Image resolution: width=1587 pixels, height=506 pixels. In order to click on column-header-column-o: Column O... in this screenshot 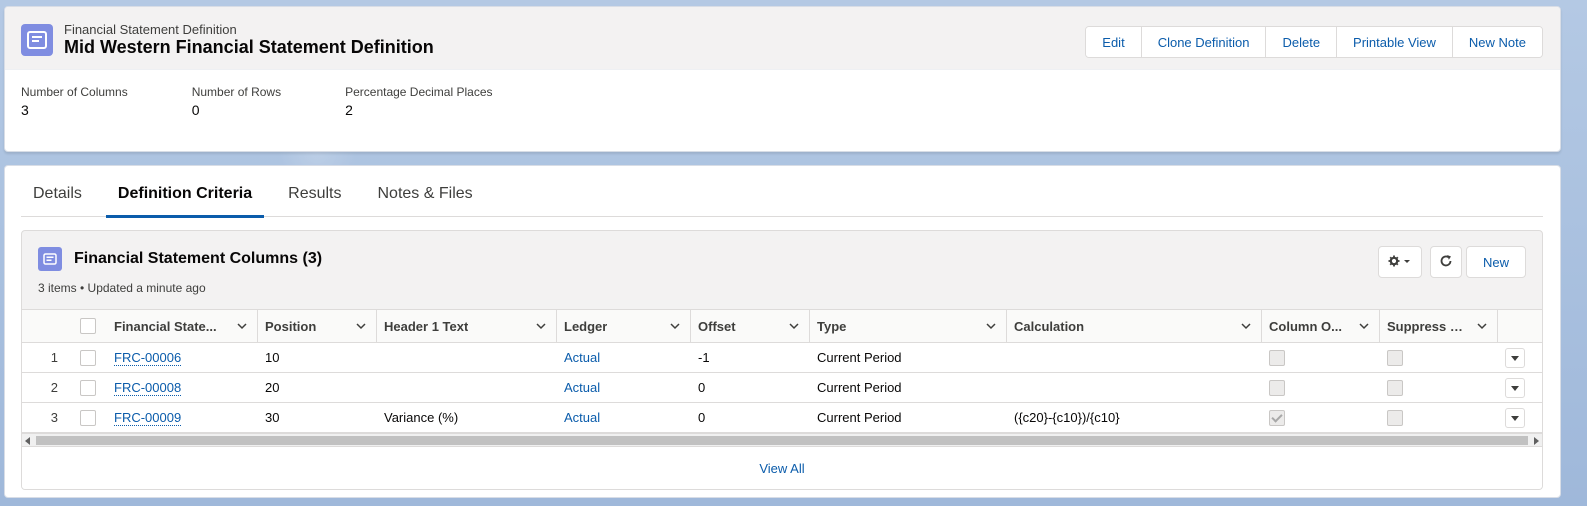, I will do `click(1320, 326)`.